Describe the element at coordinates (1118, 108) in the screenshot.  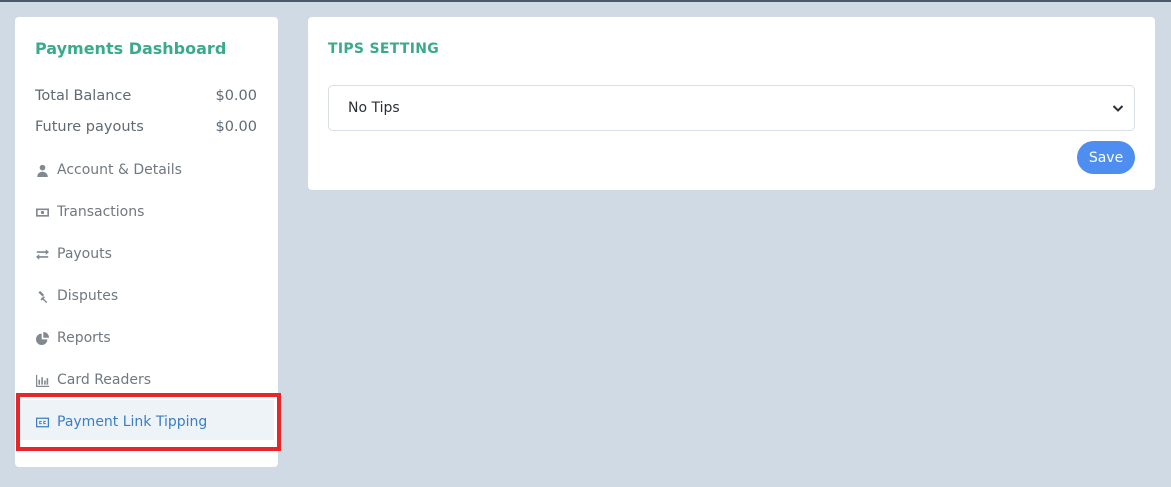
I see `chevron-down-icon` at that location.